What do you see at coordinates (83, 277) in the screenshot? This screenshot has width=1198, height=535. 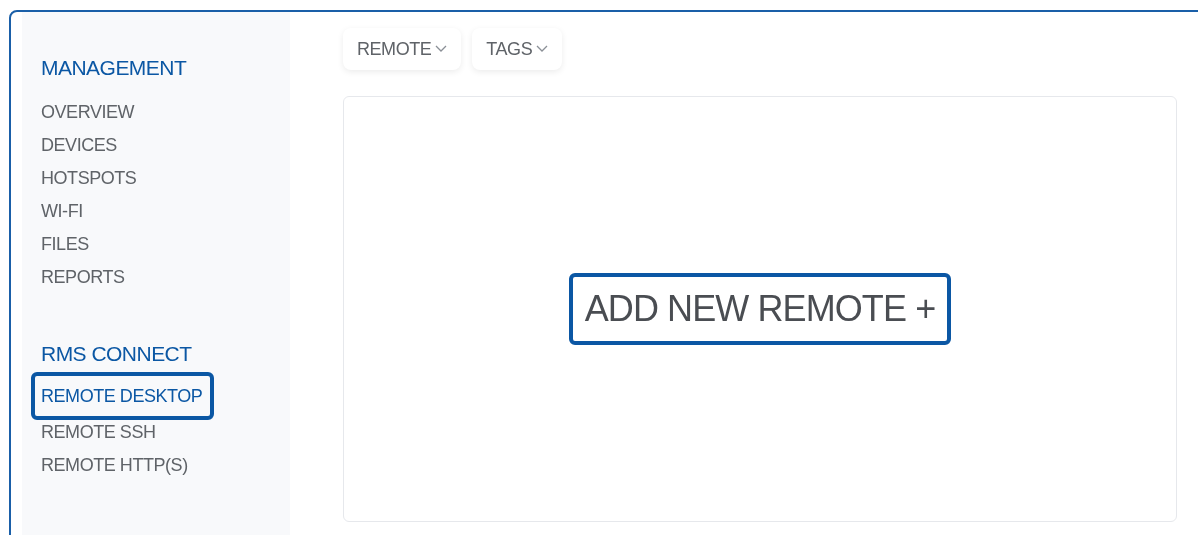 I see `sidebar-item: REPORTS` at bounding box center [83, 277].